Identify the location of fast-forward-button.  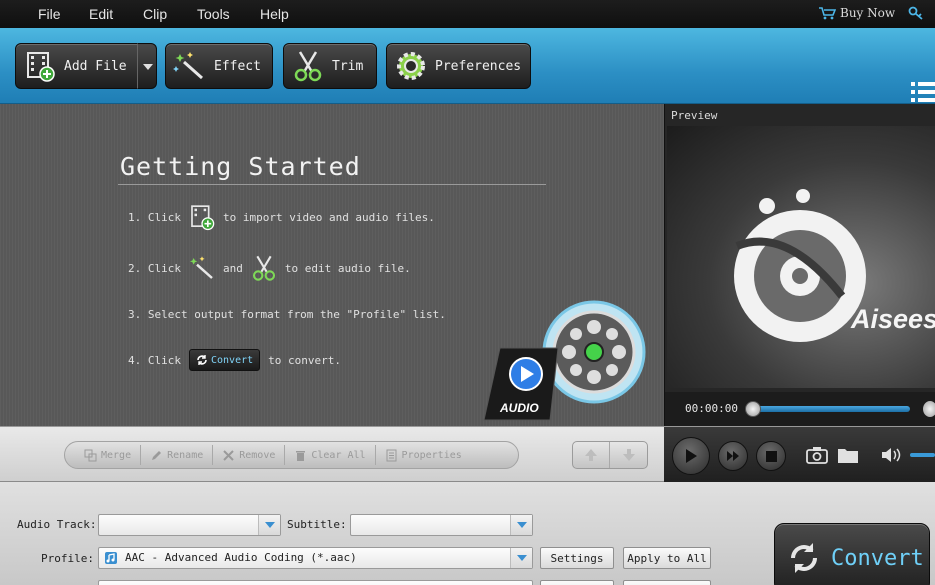
(733, 456).